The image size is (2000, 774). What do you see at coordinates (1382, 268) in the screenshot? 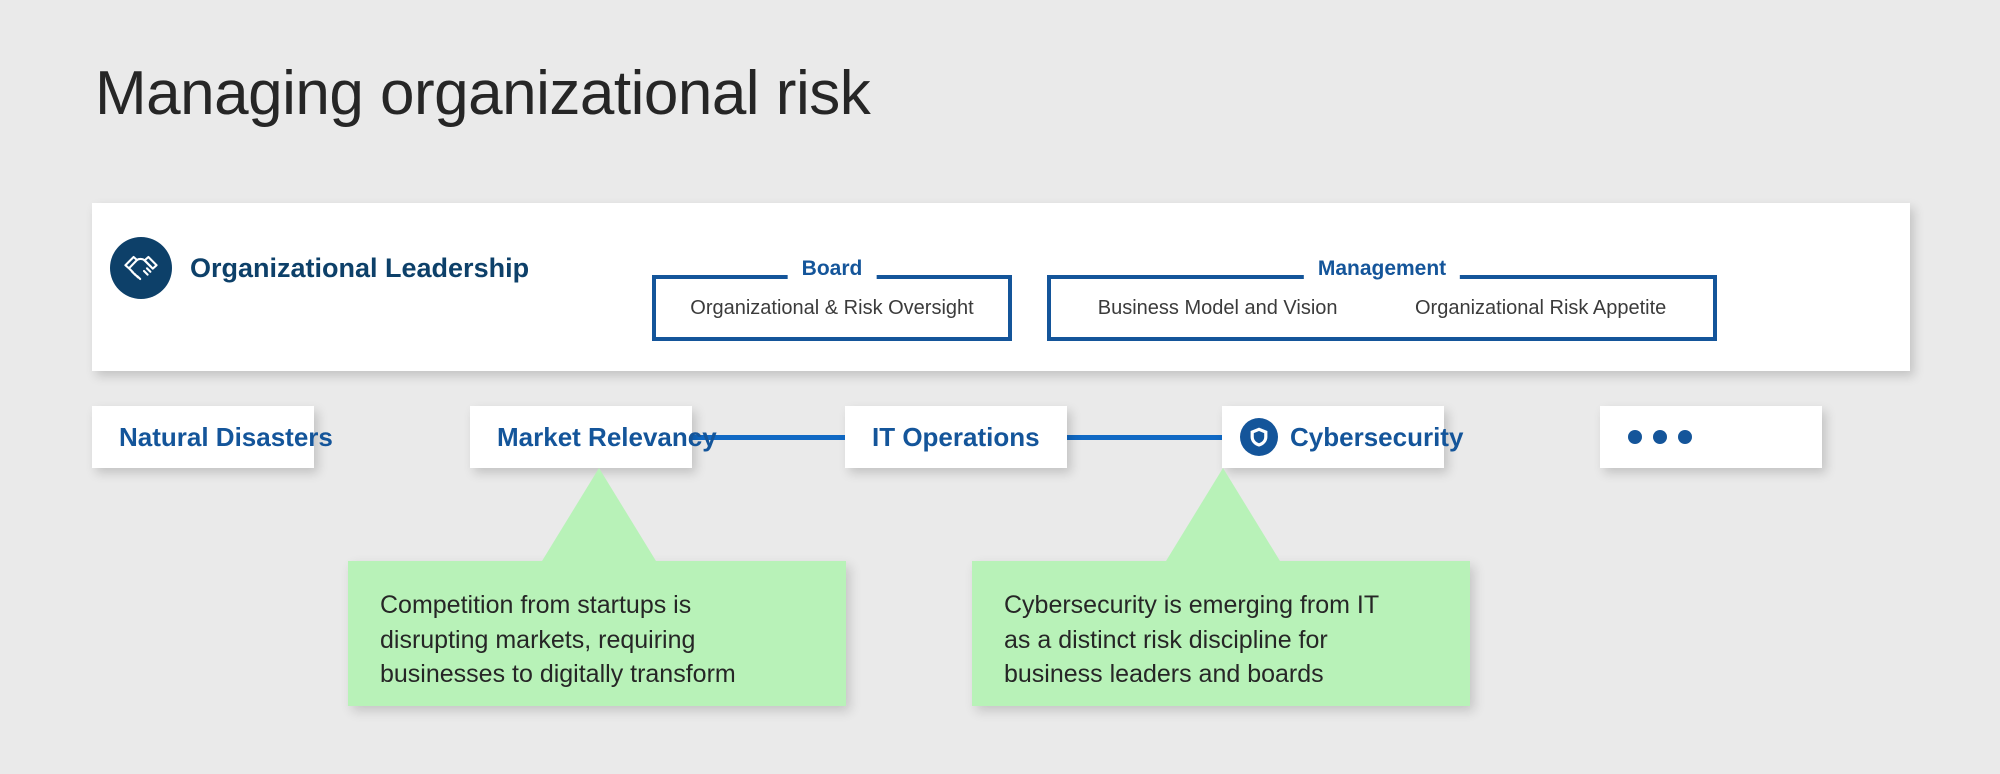
I see `management-group-title: Management` at bounding box center [1382, 268].